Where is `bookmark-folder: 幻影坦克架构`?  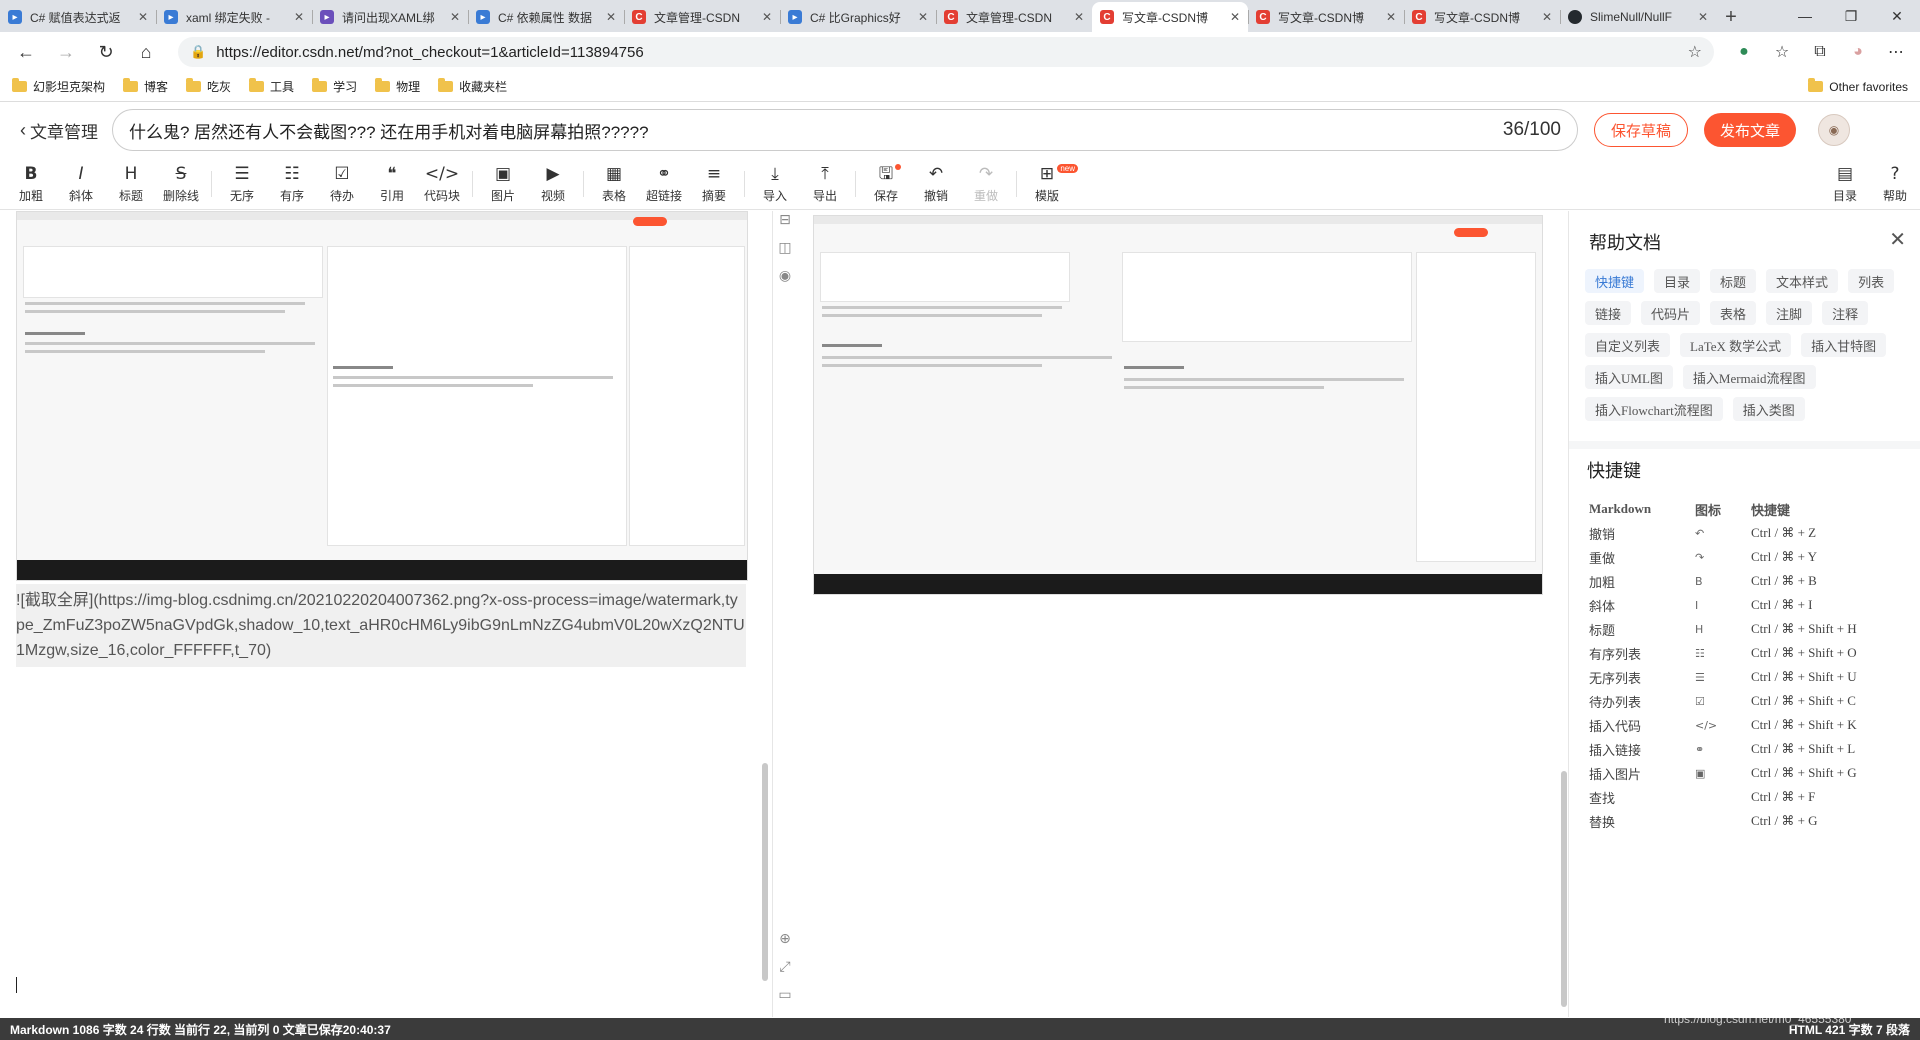 bookmark-folder: 幻影坦克架构 is located at coordinates (58, 86).